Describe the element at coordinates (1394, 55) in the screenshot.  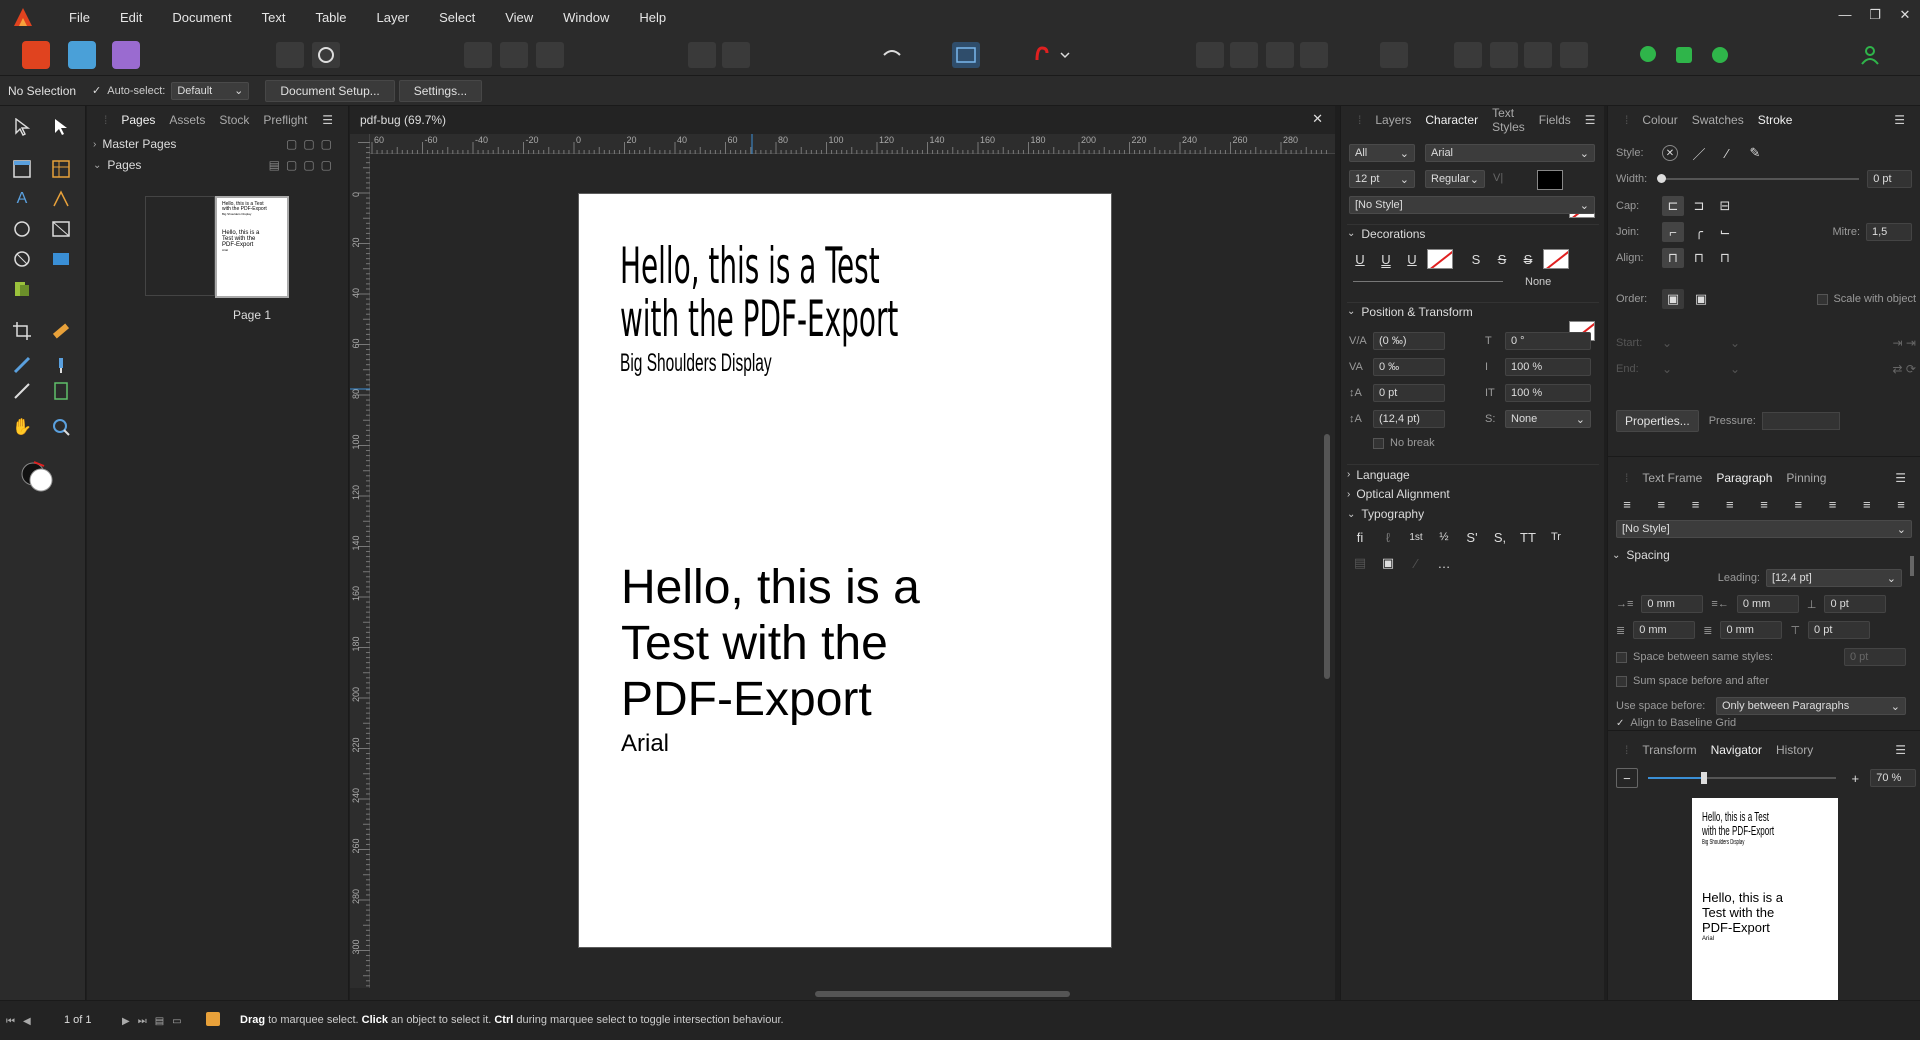
I see `flip-icon` at that location.